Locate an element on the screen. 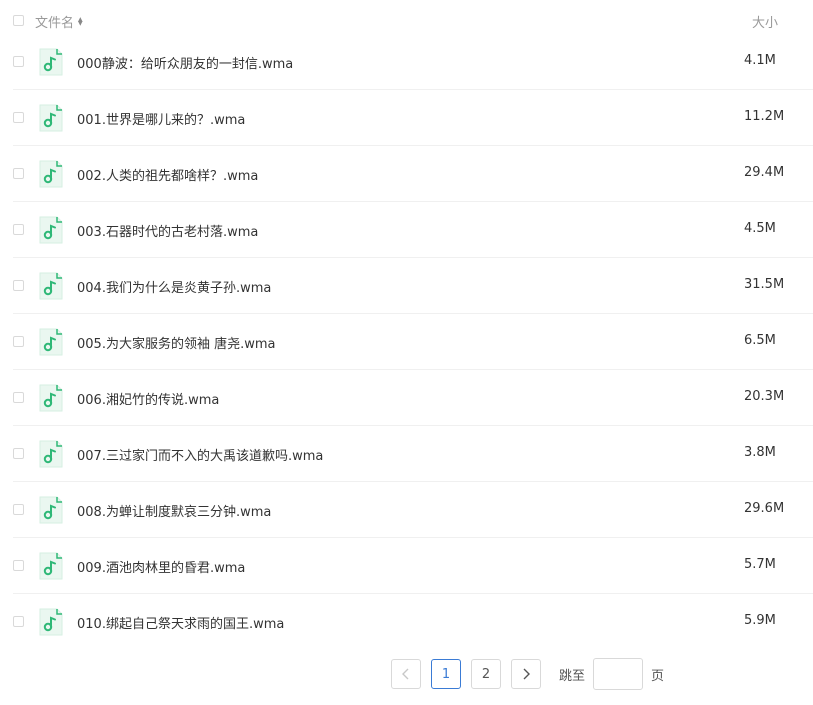 The width and height of the screenshot is (813, 705). file-size: 5.7M is located at coordinates (760, 564).